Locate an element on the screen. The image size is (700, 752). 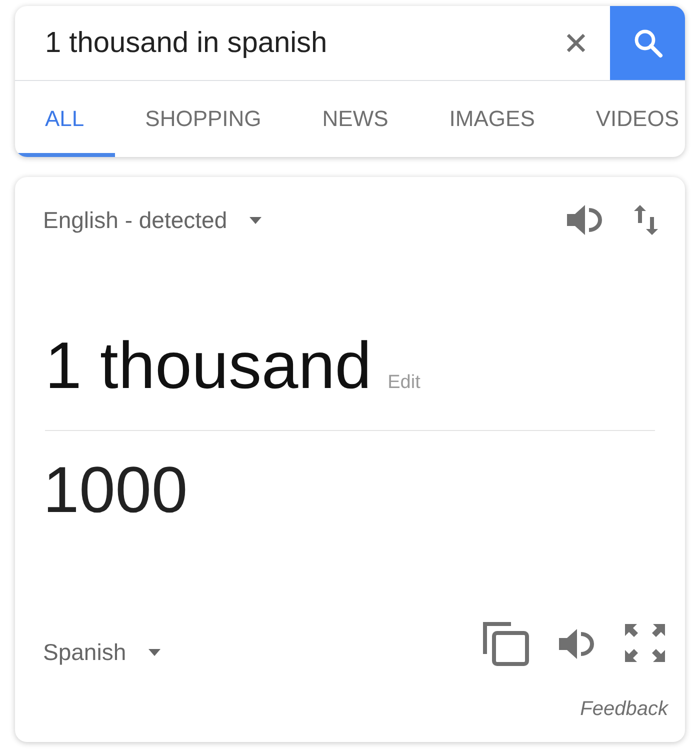
swap-arrows-icon is located at coordinates (646, 220).